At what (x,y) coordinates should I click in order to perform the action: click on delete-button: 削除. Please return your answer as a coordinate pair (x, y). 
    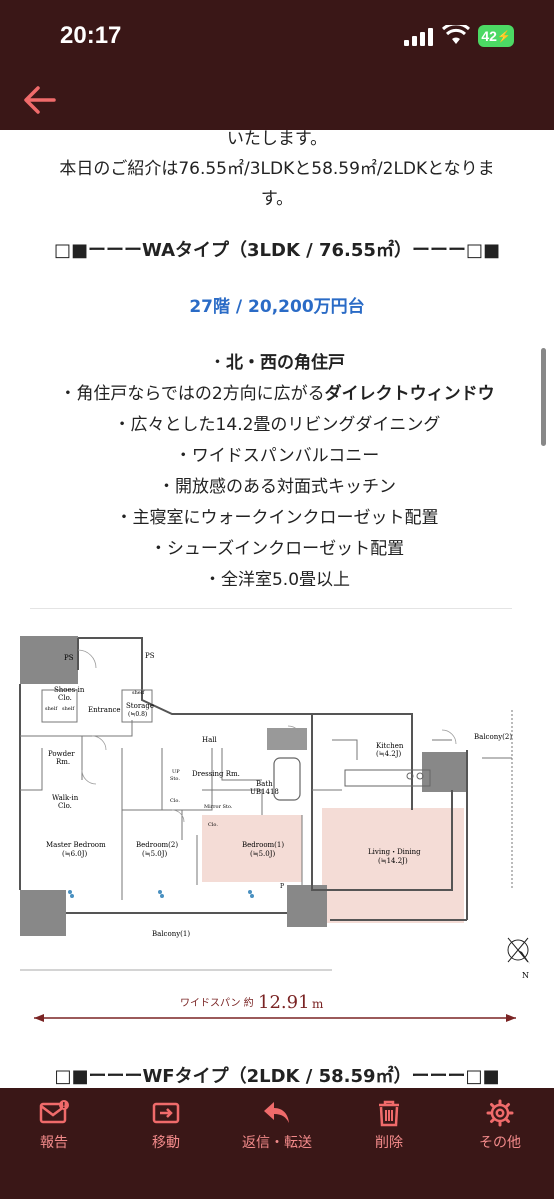
    Looking at the image, I should click on (389, 1124).